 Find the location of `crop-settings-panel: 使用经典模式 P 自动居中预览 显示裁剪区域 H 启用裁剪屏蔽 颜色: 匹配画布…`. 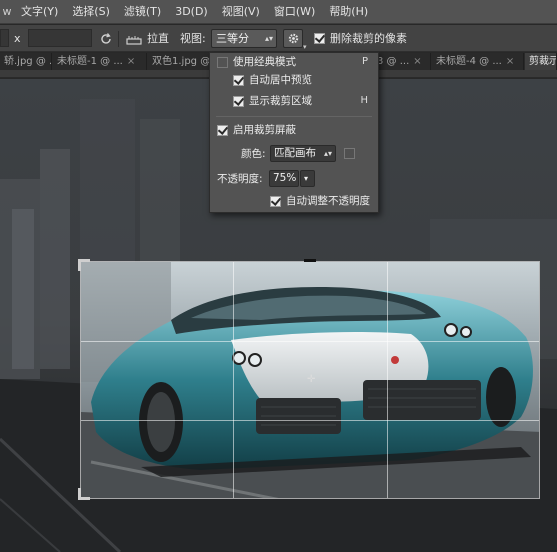

crop-settings-panel: 使用经典模式 P 自动居中预览 显示裁剪区域 H 启用裁剪屏蔽 颜色: 匹配画布… is located at coordinates (294, 132).